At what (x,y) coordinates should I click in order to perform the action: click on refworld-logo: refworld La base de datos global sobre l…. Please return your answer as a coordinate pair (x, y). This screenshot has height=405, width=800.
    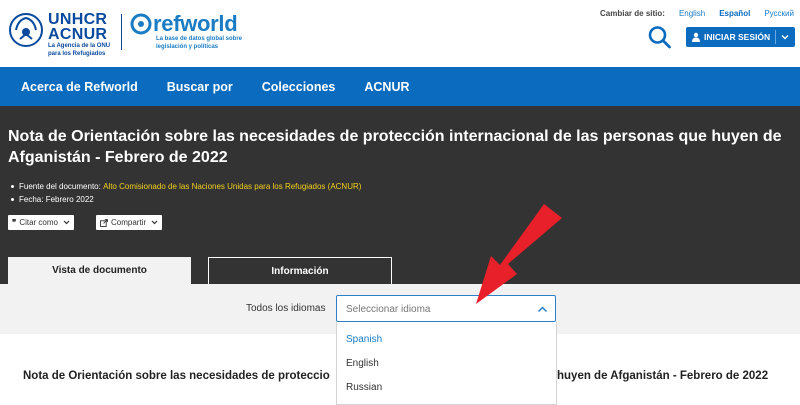
    Looking at the image, I should click on (186, 32).